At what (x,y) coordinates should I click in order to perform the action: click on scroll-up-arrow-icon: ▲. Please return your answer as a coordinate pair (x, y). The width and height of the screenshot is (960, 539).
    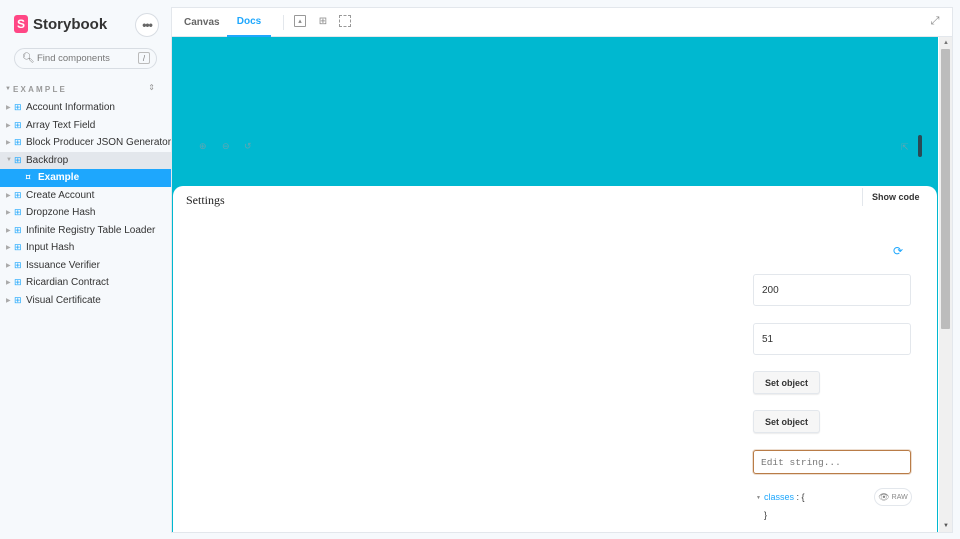
    Looking at the image, I should click on (946, 43).